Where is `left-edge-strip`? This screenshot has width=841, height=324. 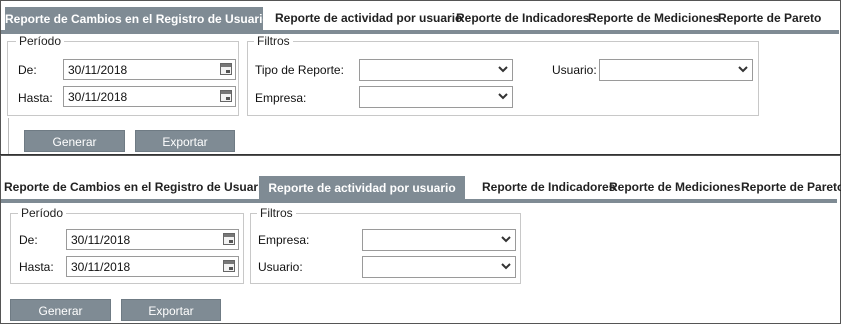 left-edge-strip is located at coordinates (5, 137).